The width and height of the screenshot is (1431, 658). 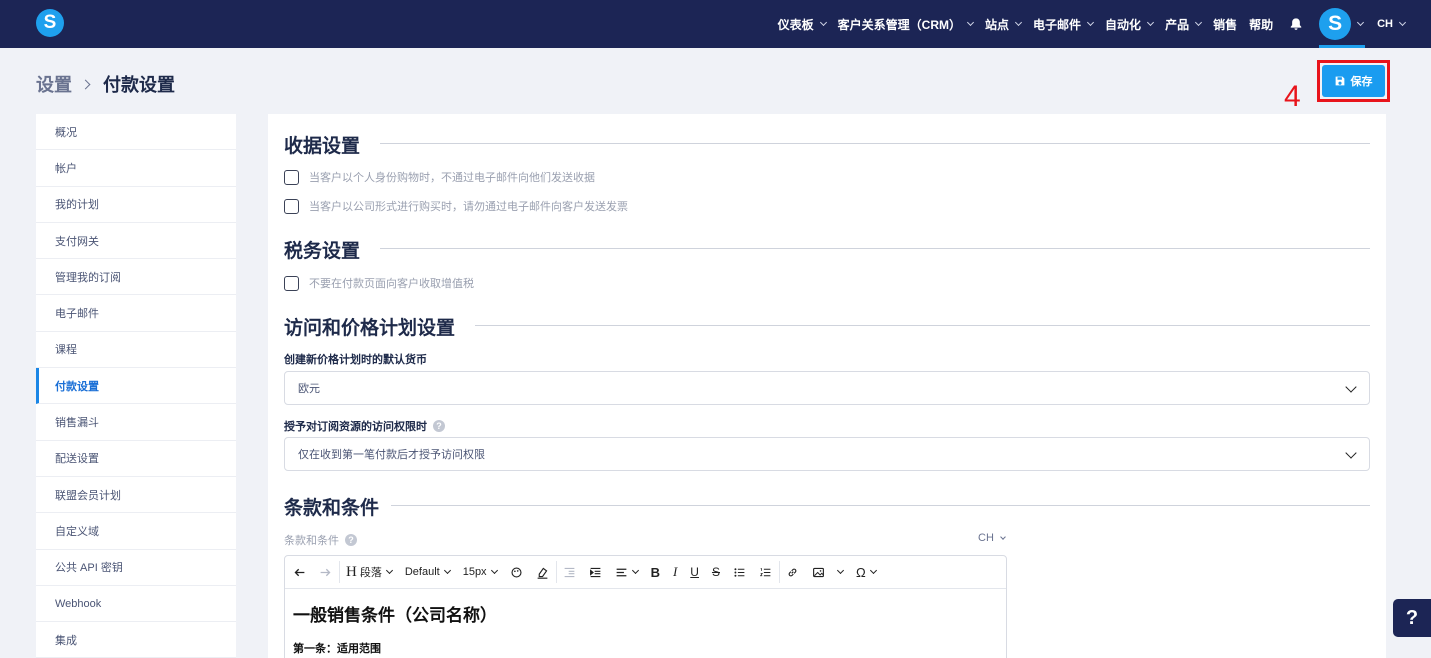 What do you see at coordinates (355, 427) in the screenshot?
I see `access-grant-label-text: 授予对订阅资源的访问权限时` at bounding box center [355, 427].